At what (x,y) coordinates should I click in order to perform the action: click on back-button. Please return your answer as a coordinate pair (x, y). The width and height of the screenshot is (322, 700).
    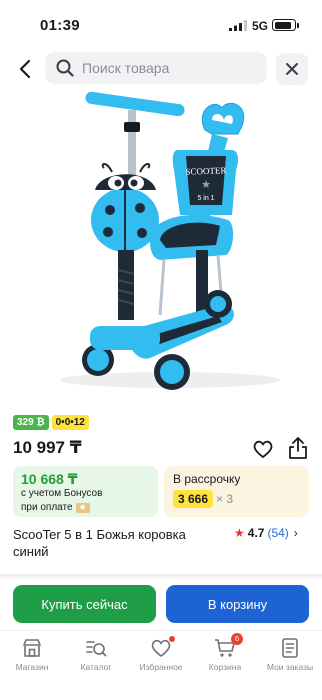
    Looking at the image, I should click on (25, 69).